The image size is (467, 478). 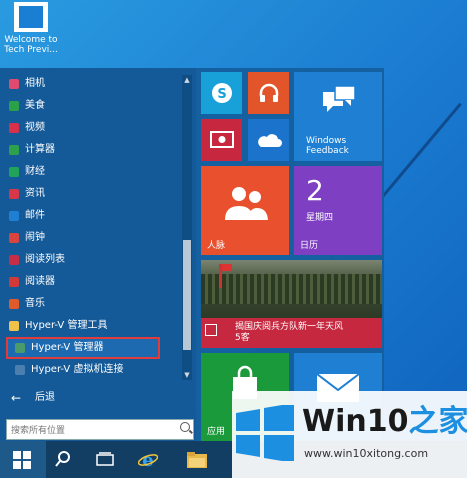 I want to click on feedback-label-line2: Feedback, so click(x=327, y=151).